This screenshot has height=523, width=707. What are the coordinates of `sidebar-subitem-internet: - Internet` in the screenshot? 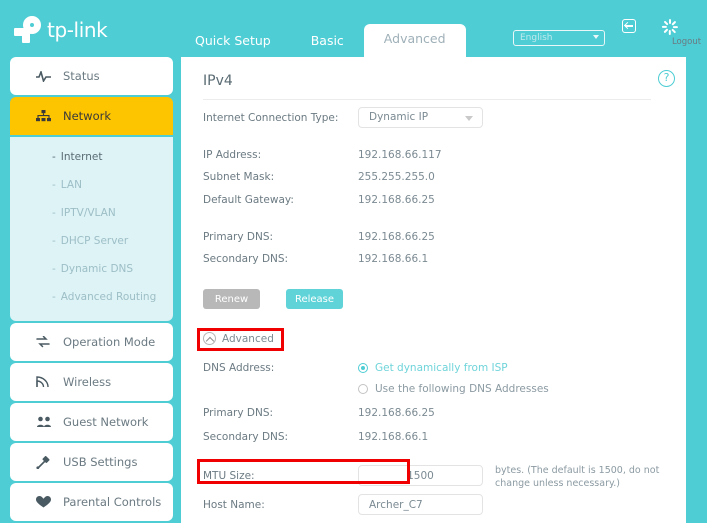 It's located at (91, 157).